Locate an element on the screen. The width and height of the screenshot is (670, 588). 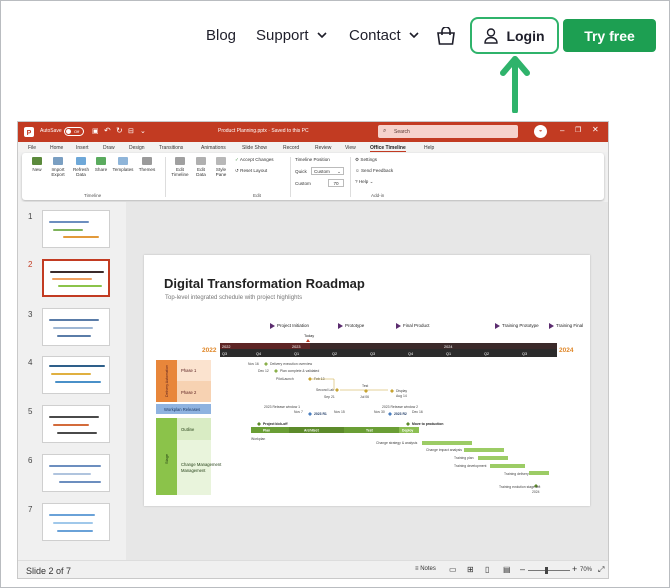
refresh-data-button: Refresh Data is located at coordinates (81, 167).